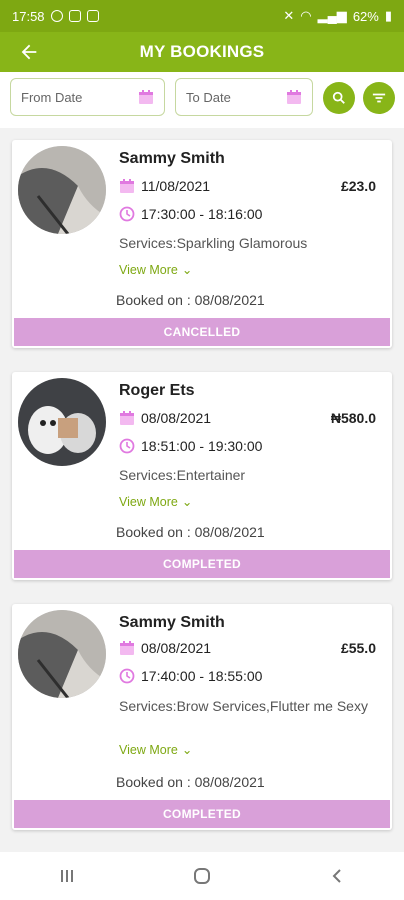  I want to click on booking-time: 17:40:00 - 18:55:00, so click(190, 676).